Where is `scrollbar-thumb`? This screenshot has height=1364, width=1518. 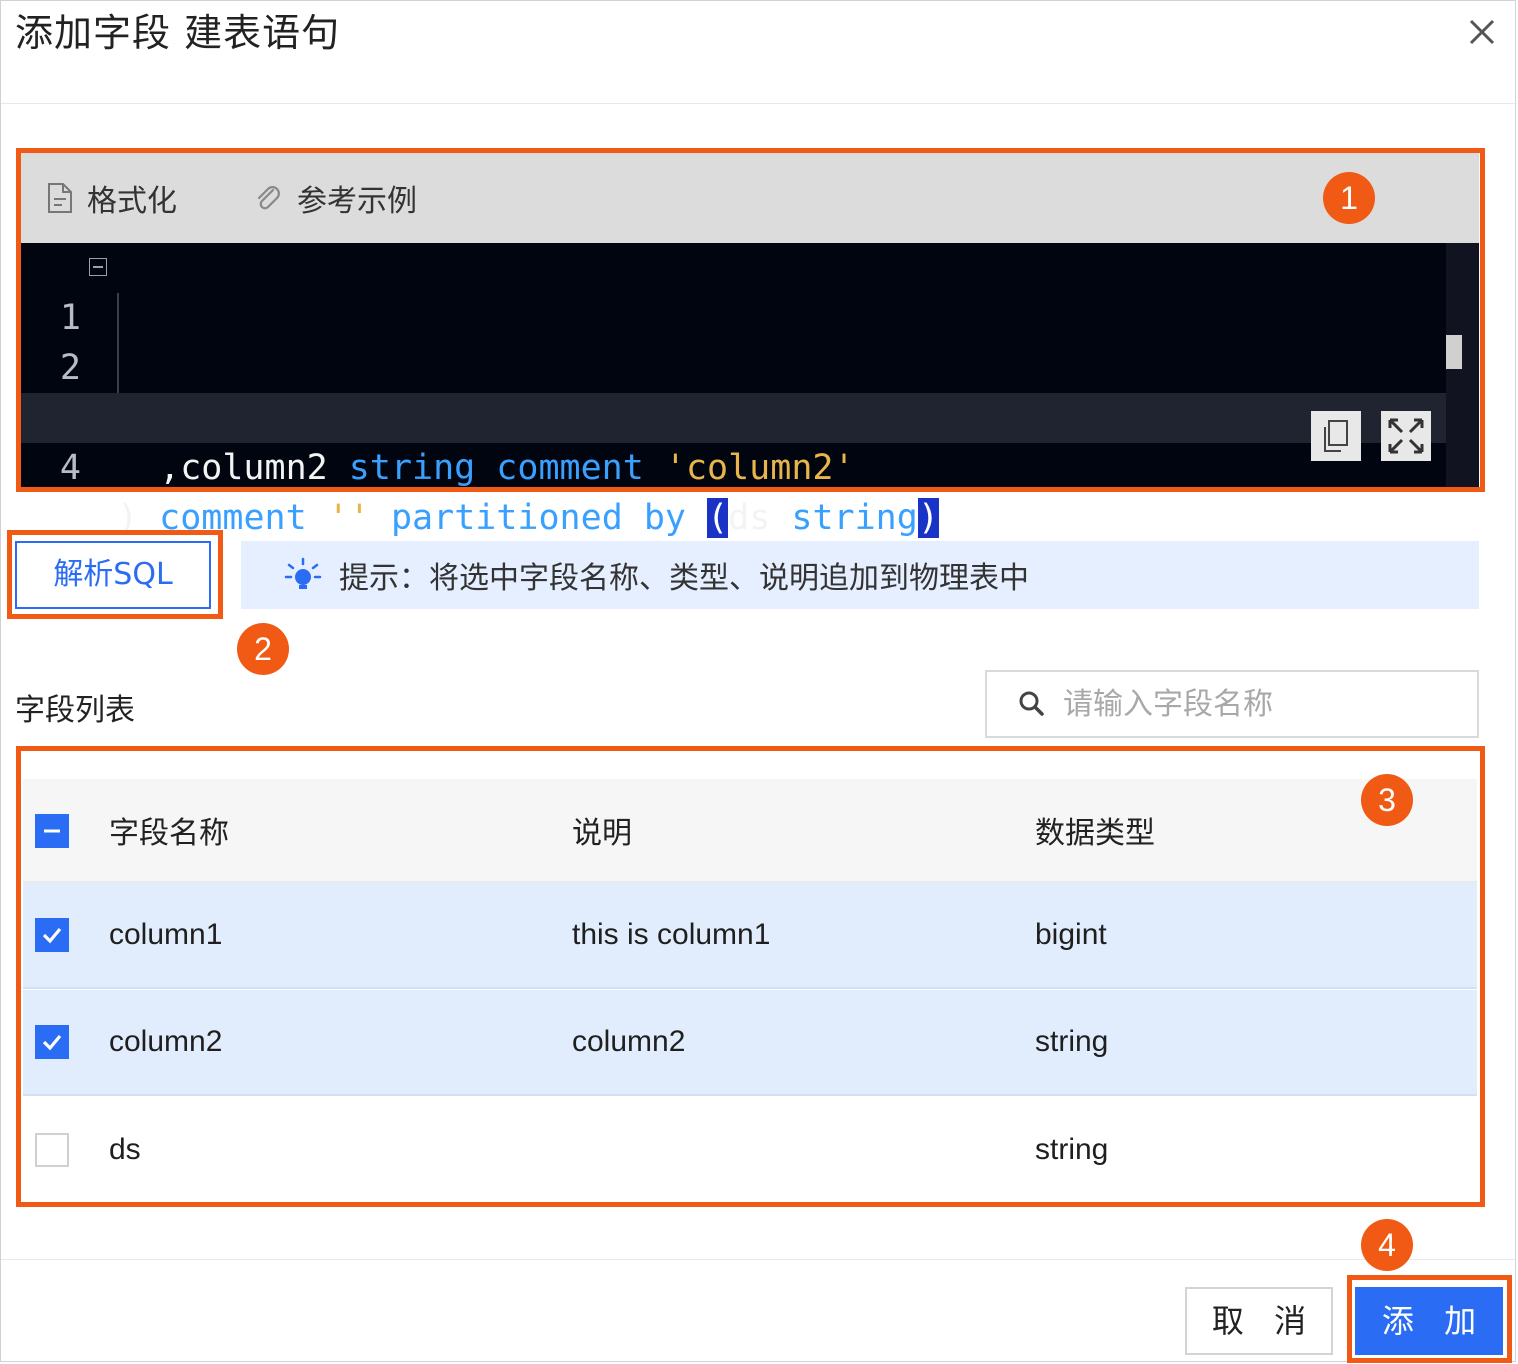
scrollbar-thumb is located at coordinates (1454, 352).